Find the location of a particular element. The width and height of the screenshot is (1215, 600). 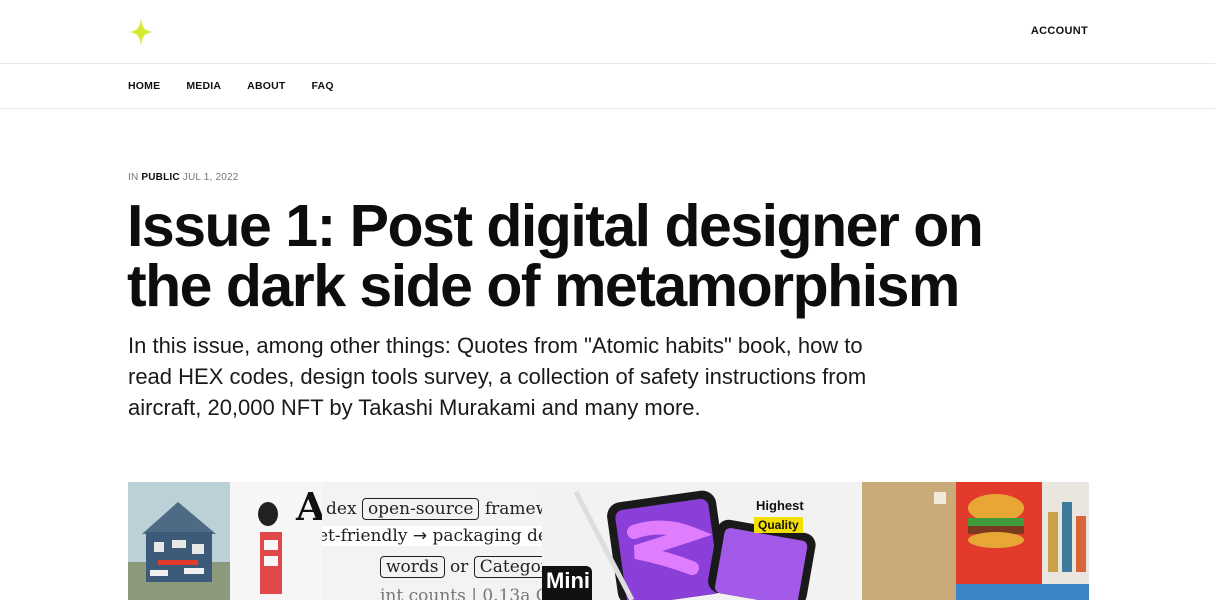

gallery-tile-tablet-ad: Highest Quality Mini is located at coordinates (702, 541).